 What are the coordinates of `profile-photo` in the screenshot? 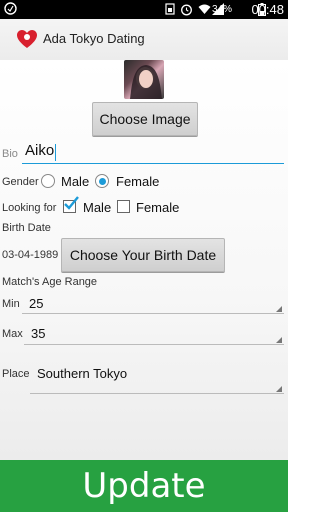 It's located at (144, 79).